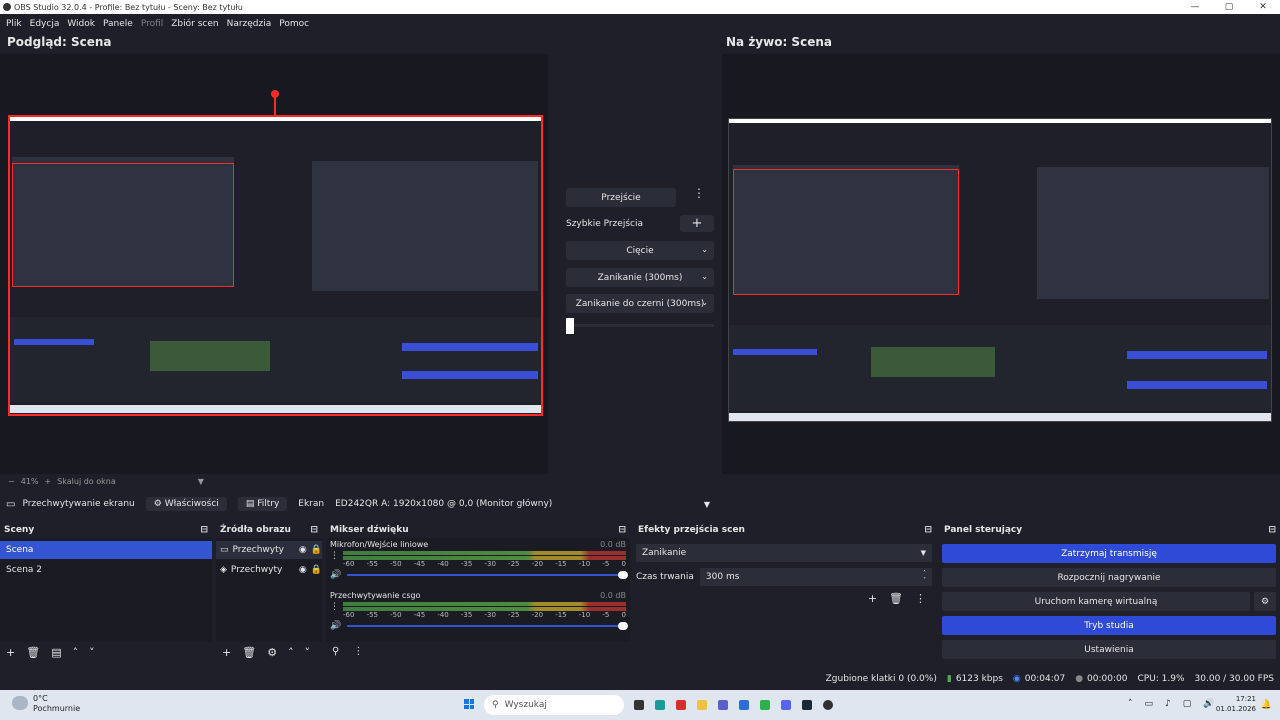 This screenshot has width=1280, height=720. What do you see at coordinates (807, 705) in the screenshot?
I see `steam-icon` at bounding box center [807, 705].